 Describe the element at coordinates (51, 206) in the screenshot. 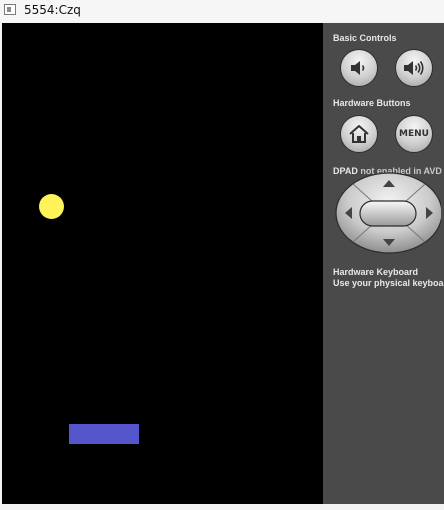

I see `game-ball` at that location.